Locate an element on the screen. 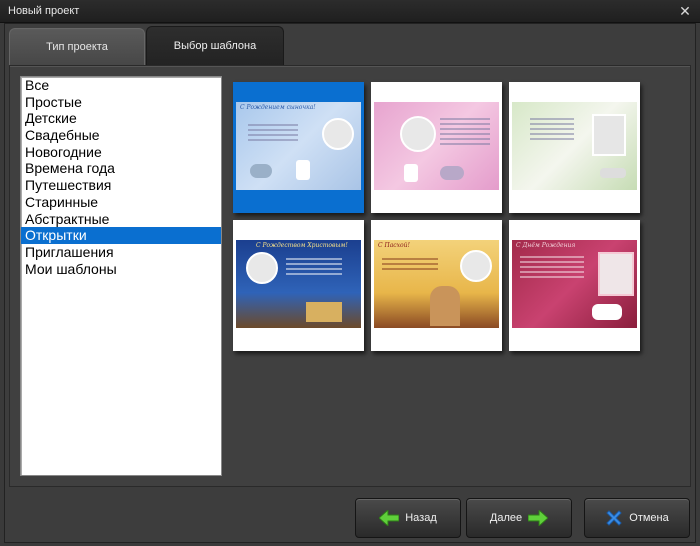 Image resolution: width=700 pixels, height=546 pixels. car-decoration is located at coordinates (613, 173).